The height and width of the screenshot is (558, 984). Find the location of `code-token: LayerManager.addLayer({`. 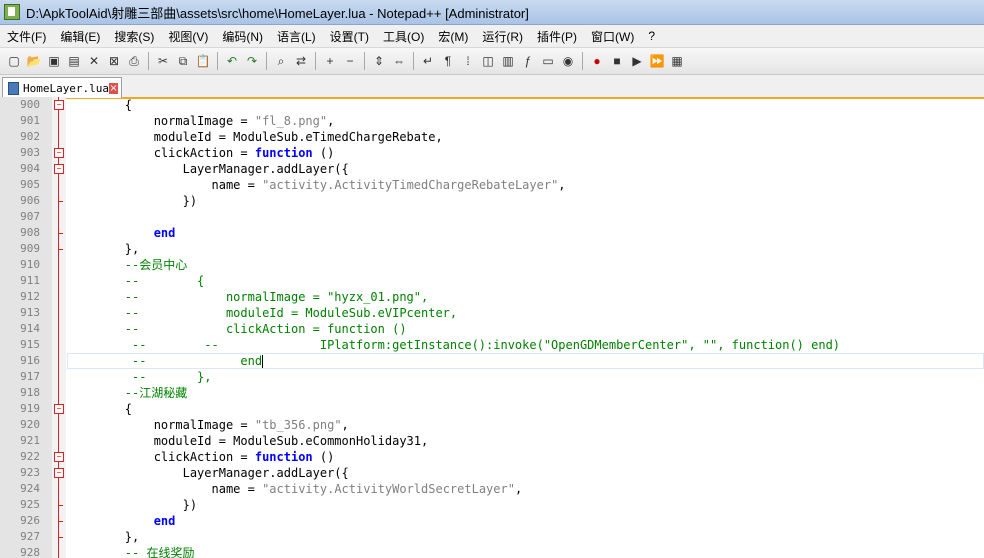

code-token: LayerManager.addLayer({ is located at coordinates (208, 169).